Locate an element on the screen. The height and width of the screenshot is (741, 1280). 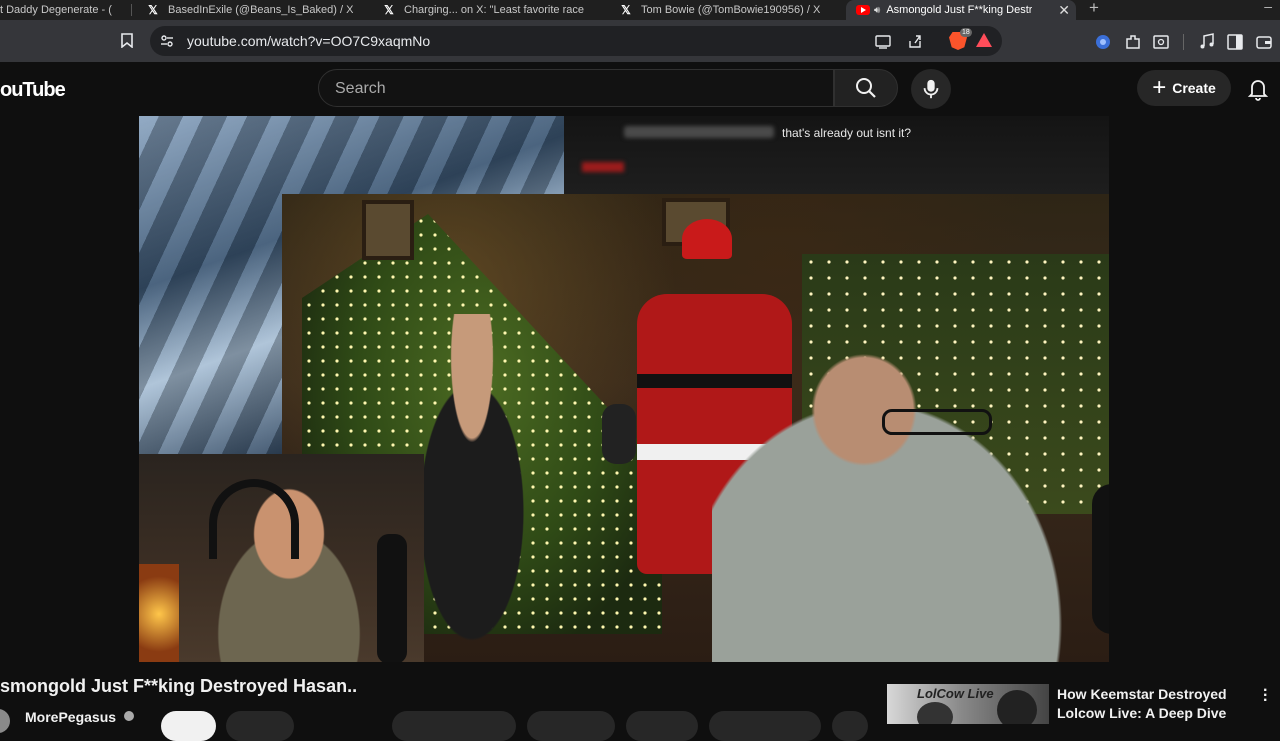
download-button is located at coordinates (571, 726).